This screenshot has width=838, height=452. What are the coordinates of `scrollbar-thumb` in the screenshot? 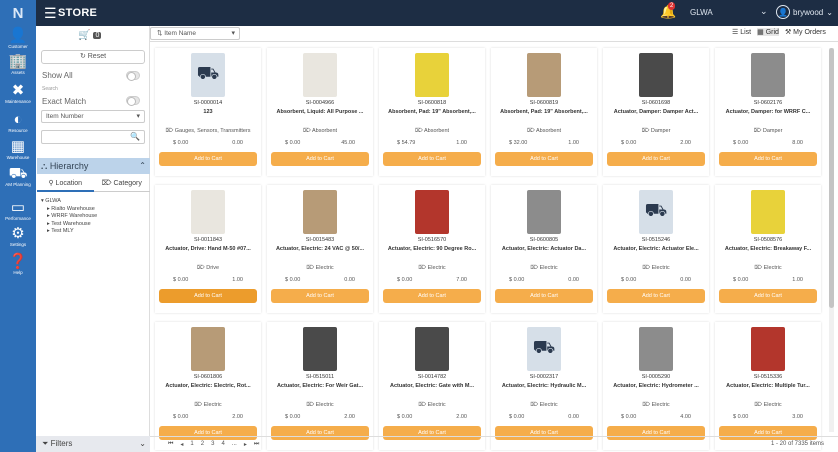 It's located at (831, 178).